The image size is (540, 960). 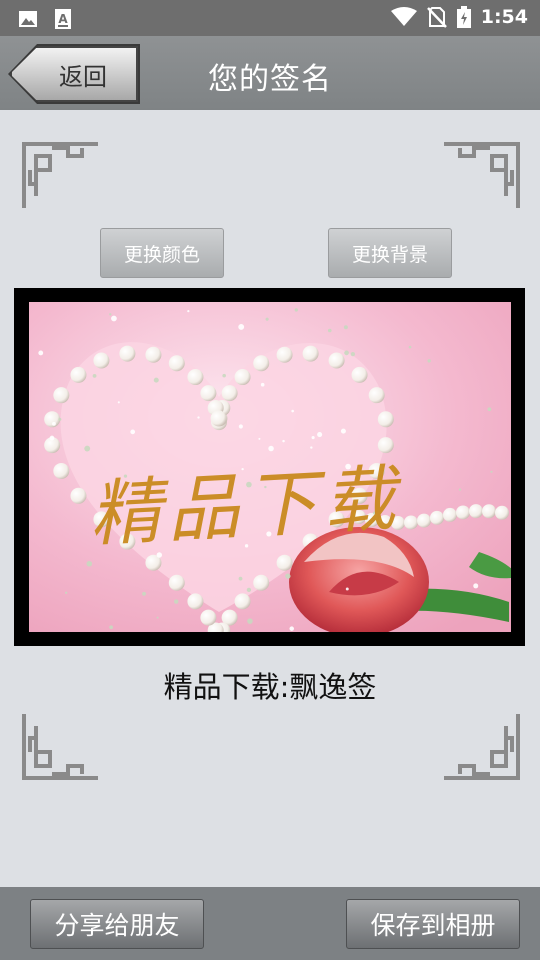 What do you see at coordinates (403, 16) in the screenshot?
I see `wifi-icon` at bounding box center [403, 16].